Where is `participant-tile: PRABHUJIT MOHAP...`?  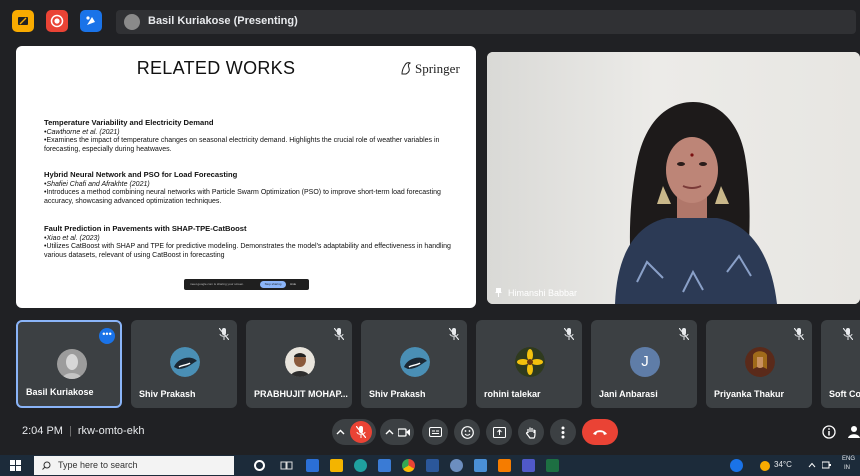 participant-tile: PRABHUJIT MOHAP... is located at coordinates (299, 364).